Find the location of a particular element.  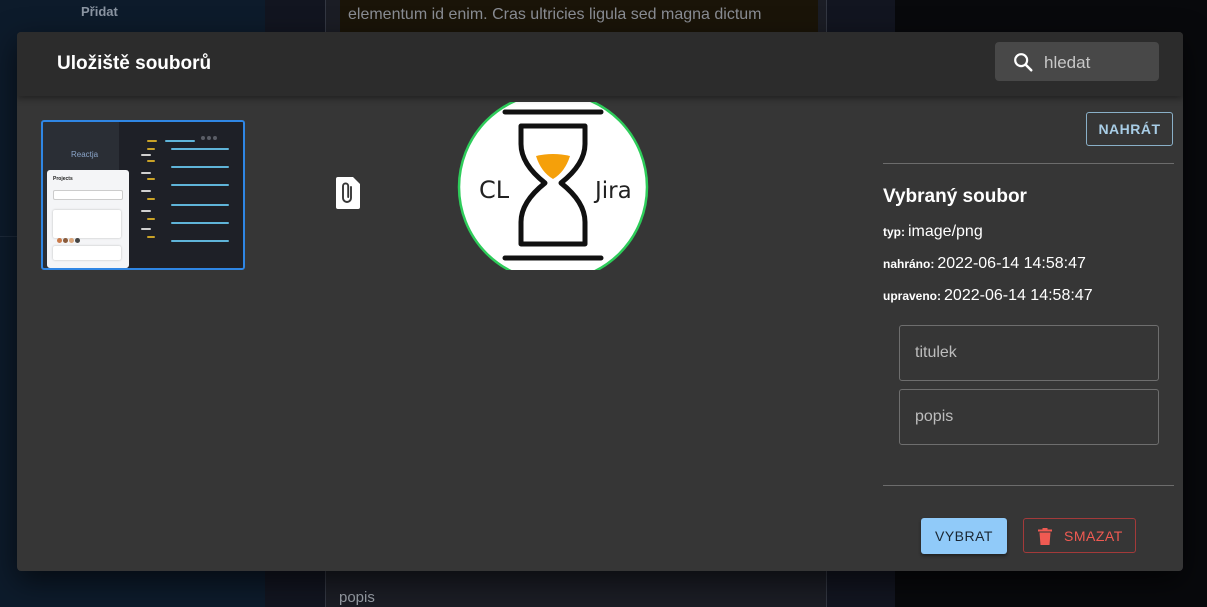

logo-image: CL Jira is located at coordinates (553, 186).